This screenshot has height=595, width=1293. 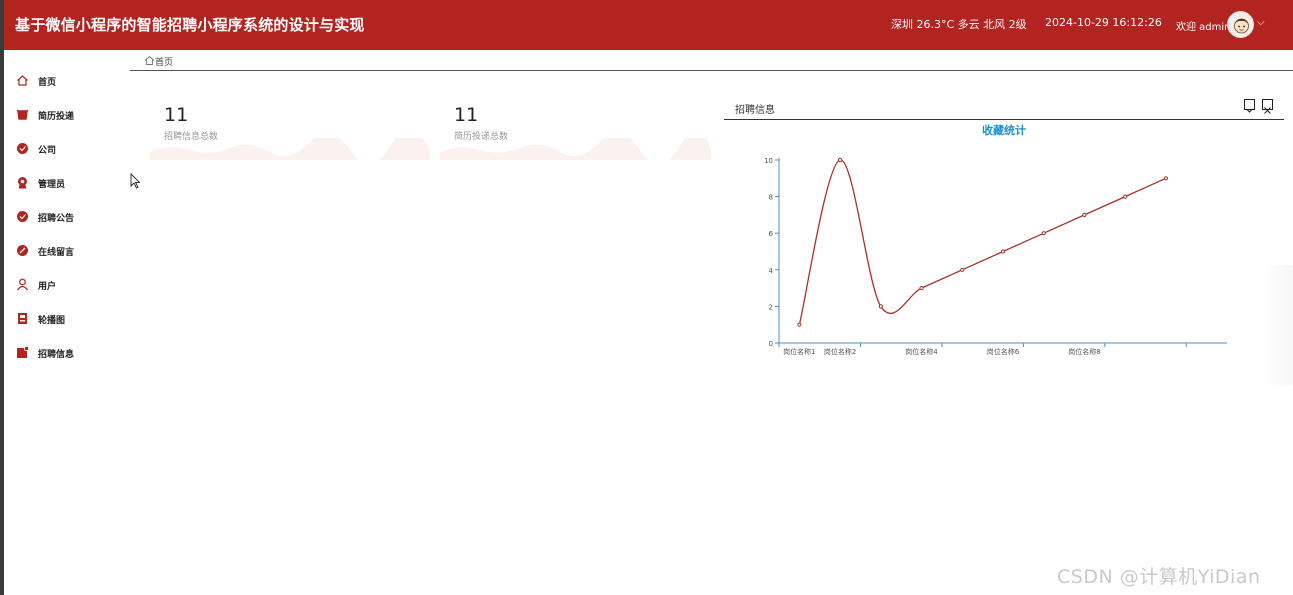 What do you see at coordinates (1004, 108) in the screenshot?
I see `panel-header: 招聘信息` at bounding box center [1004, 108].